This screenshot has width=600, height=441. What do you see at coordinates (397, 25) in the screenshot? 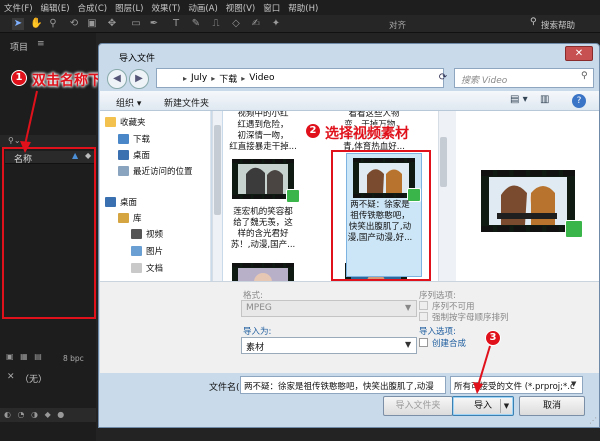
I see `align-label: 对齐` at bounding box center [397, 25].